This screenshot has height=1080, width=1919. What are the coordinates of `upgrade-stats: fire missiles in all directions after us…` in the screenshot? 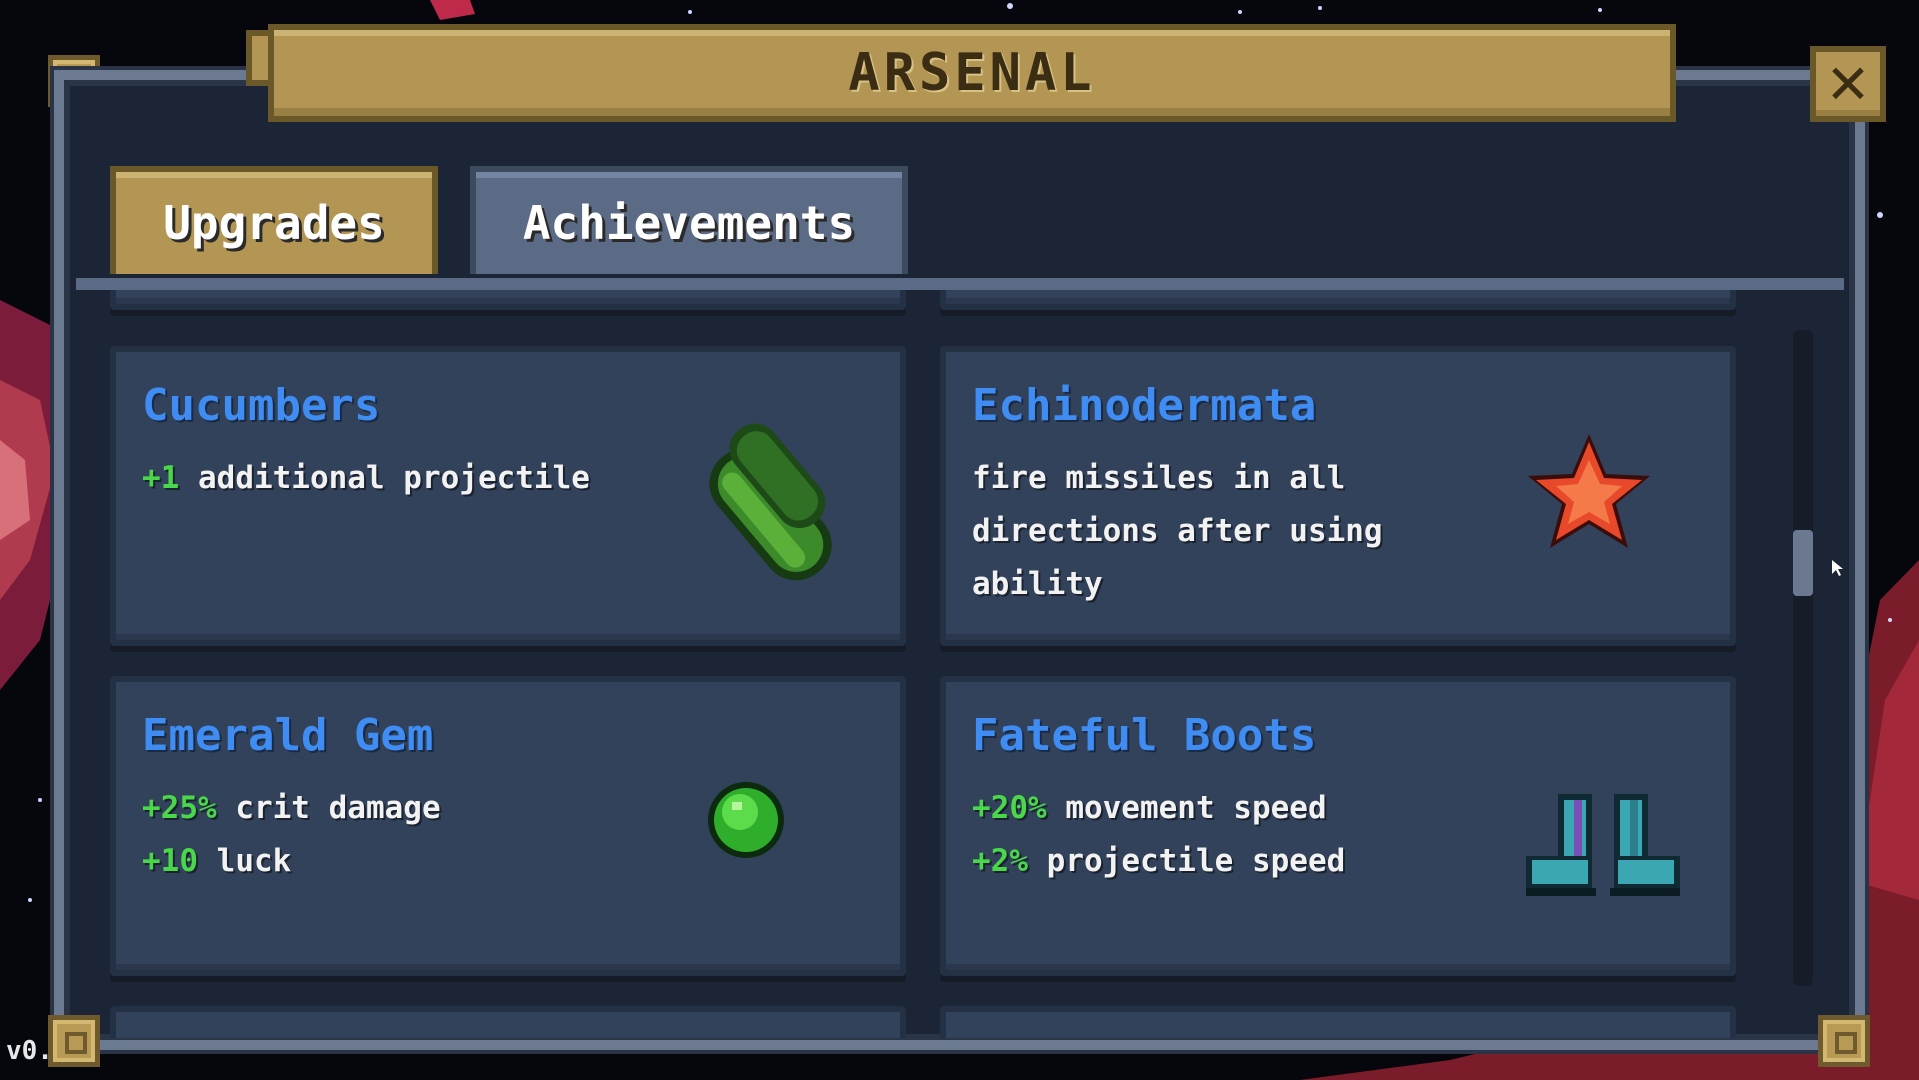 It's located at (1177, 531).